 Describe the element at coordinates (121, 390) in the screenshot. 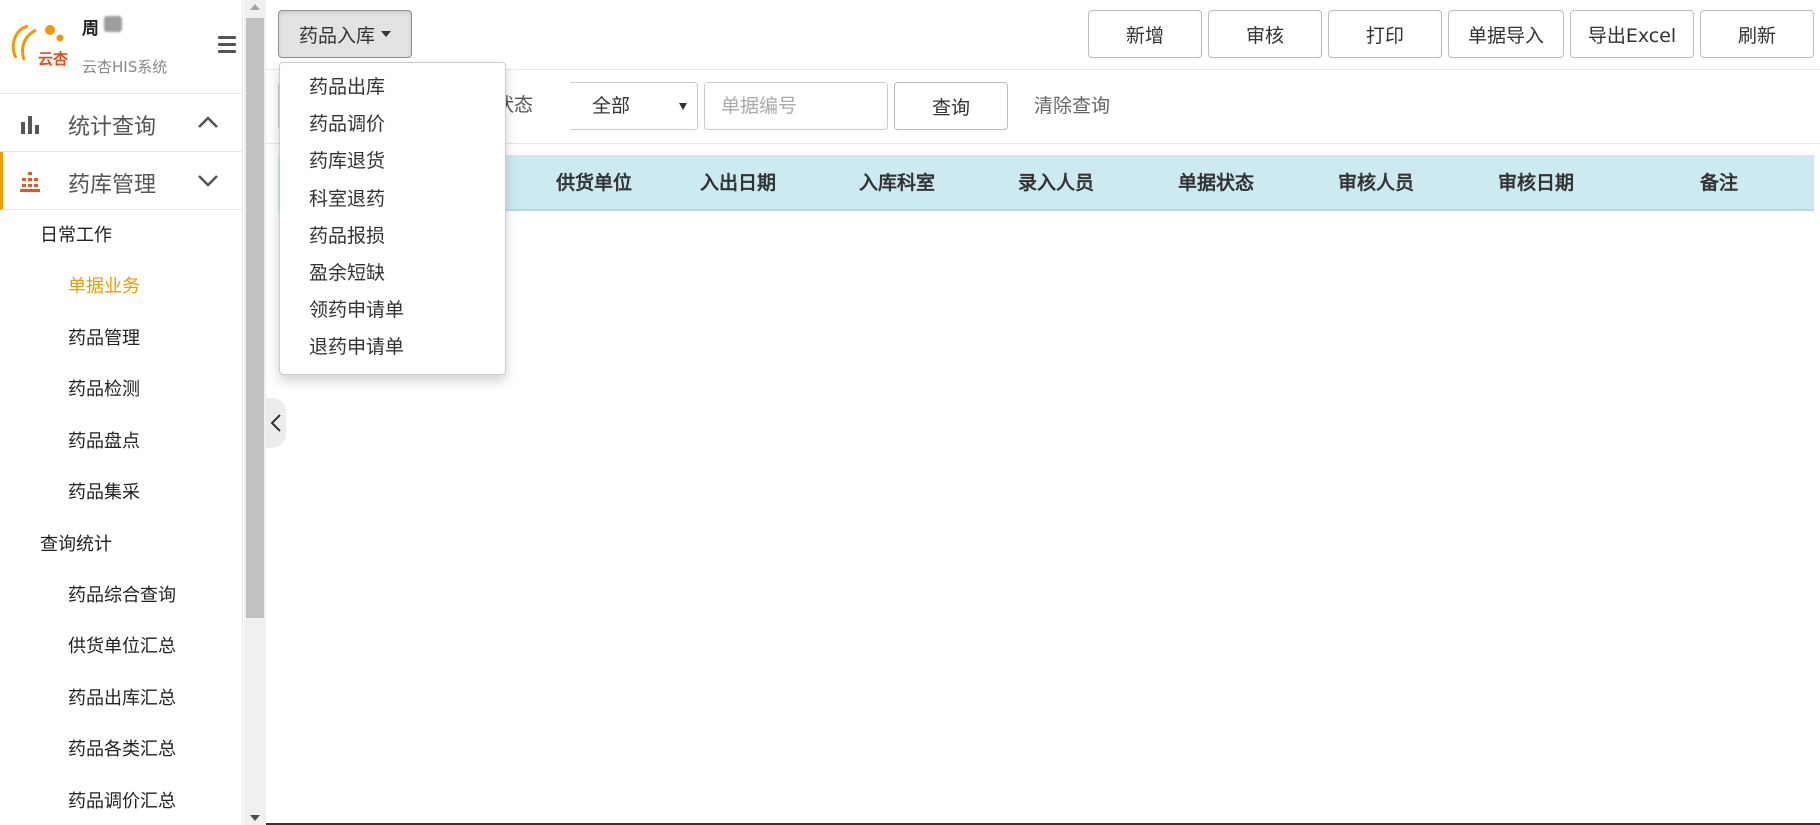

I see `sidebar-item-drug-testing: 药品检测` at that location.